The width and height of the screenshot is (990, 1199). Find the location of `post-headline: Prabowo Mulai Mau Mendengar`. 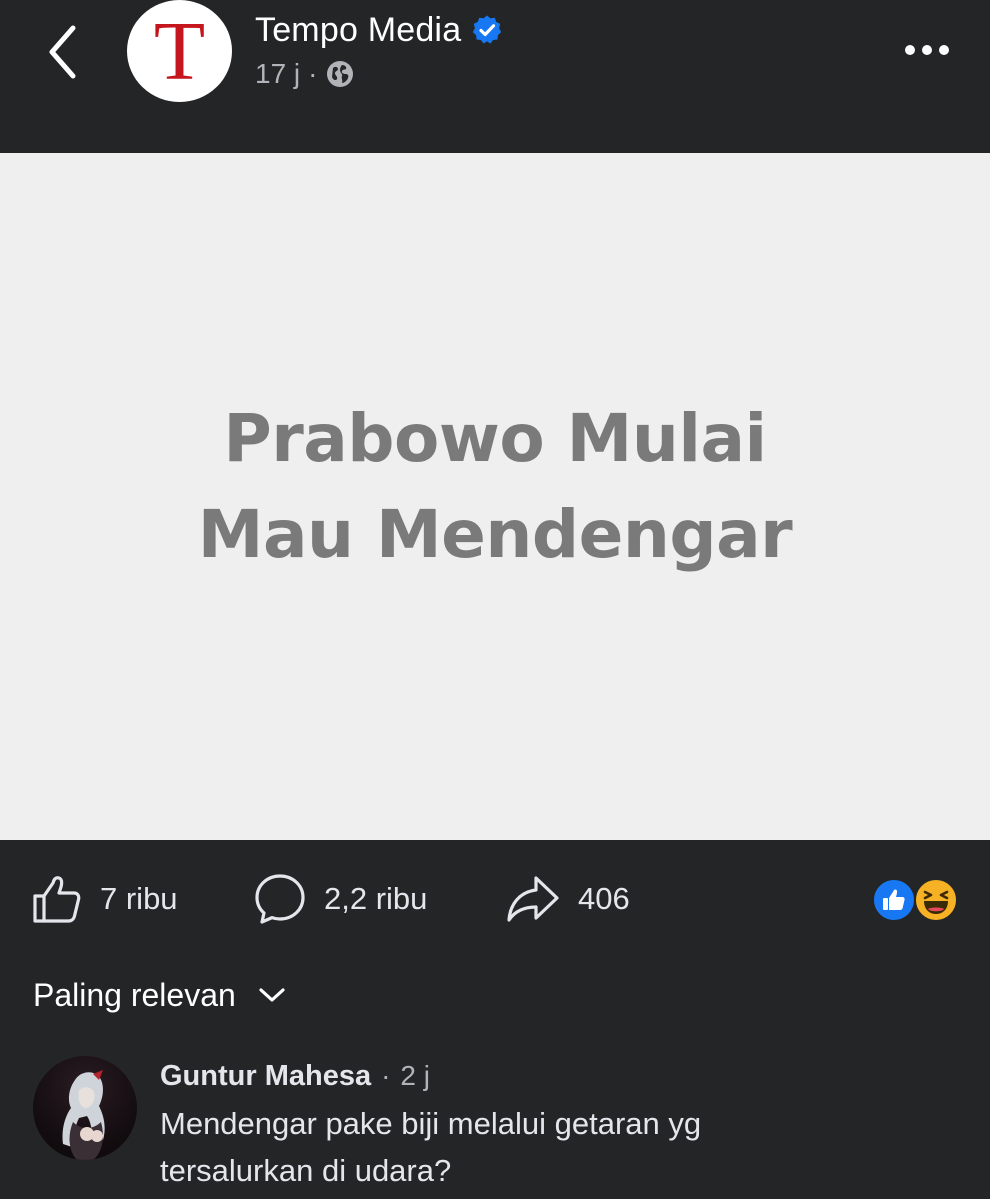

post-headline: Prabowo Mulai Mau Mendengar is located at coordinates (495, 487).